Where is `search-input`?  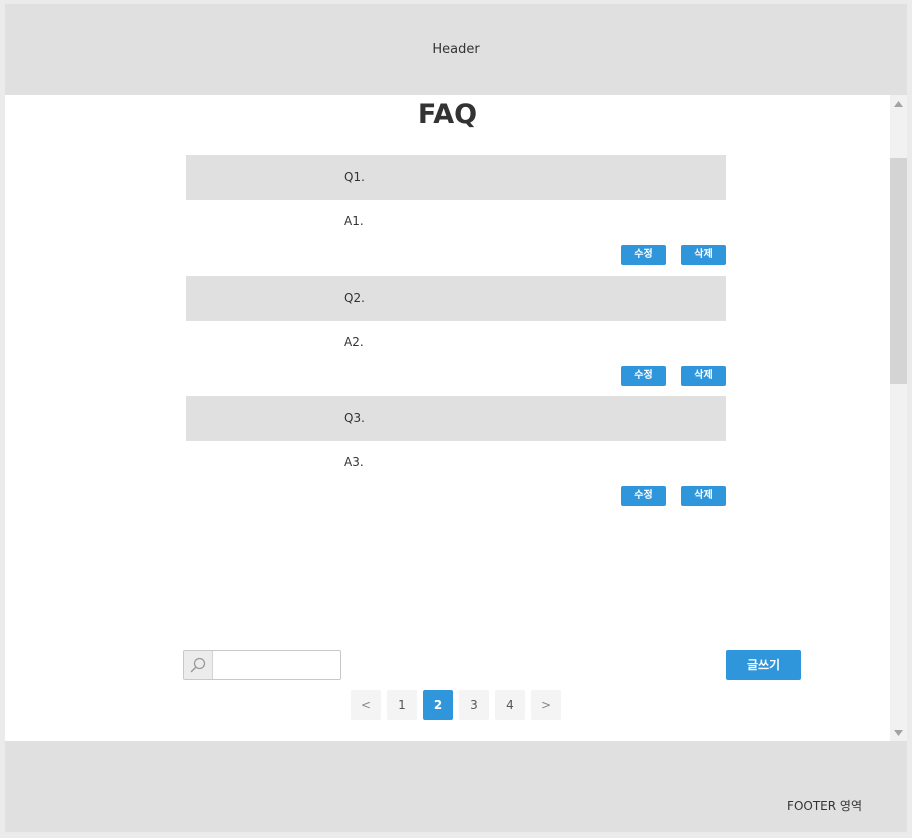 search-input is located at coordinates (277, 665).